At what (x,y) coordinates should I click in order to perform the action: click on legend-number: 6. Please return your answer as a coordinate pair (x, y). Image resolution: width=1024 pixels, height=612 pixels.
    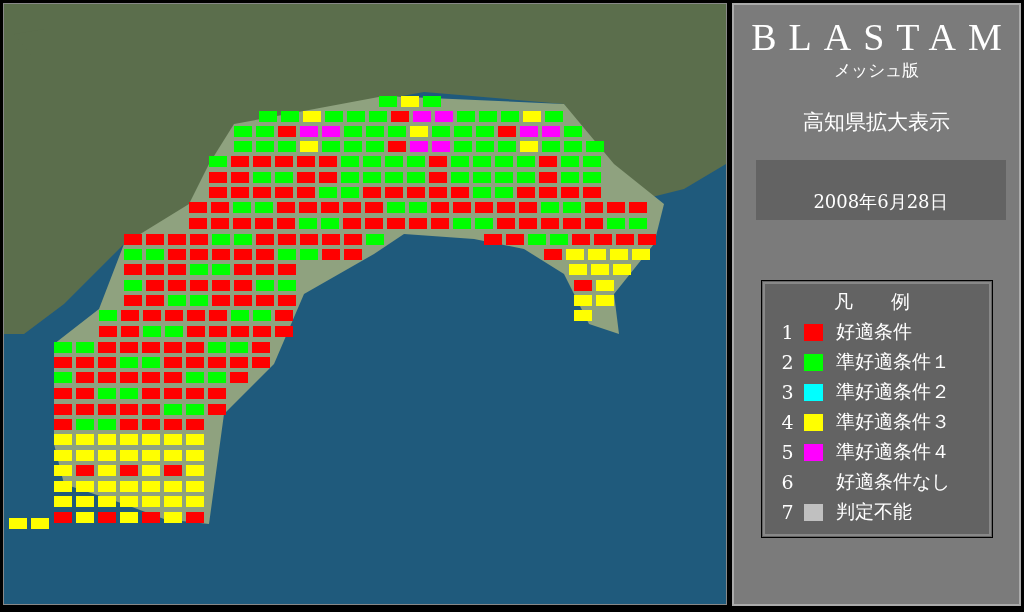
    Looking at the image, I should click on (788, 482).